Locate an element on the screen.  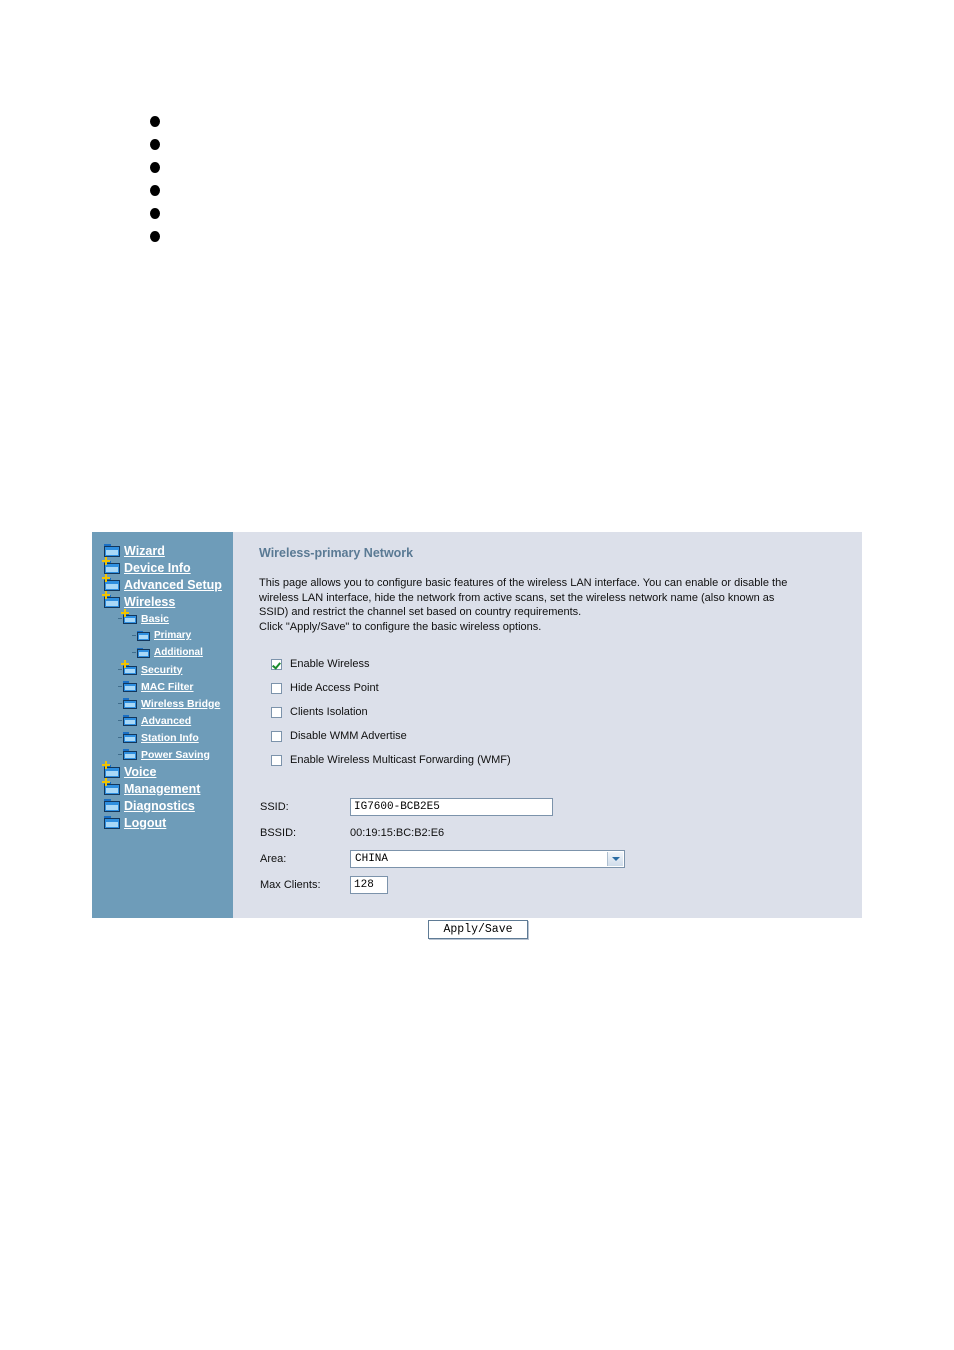
checkbox-row-hide-access-point: Hide Access Point is located at coordinates (566, 688).